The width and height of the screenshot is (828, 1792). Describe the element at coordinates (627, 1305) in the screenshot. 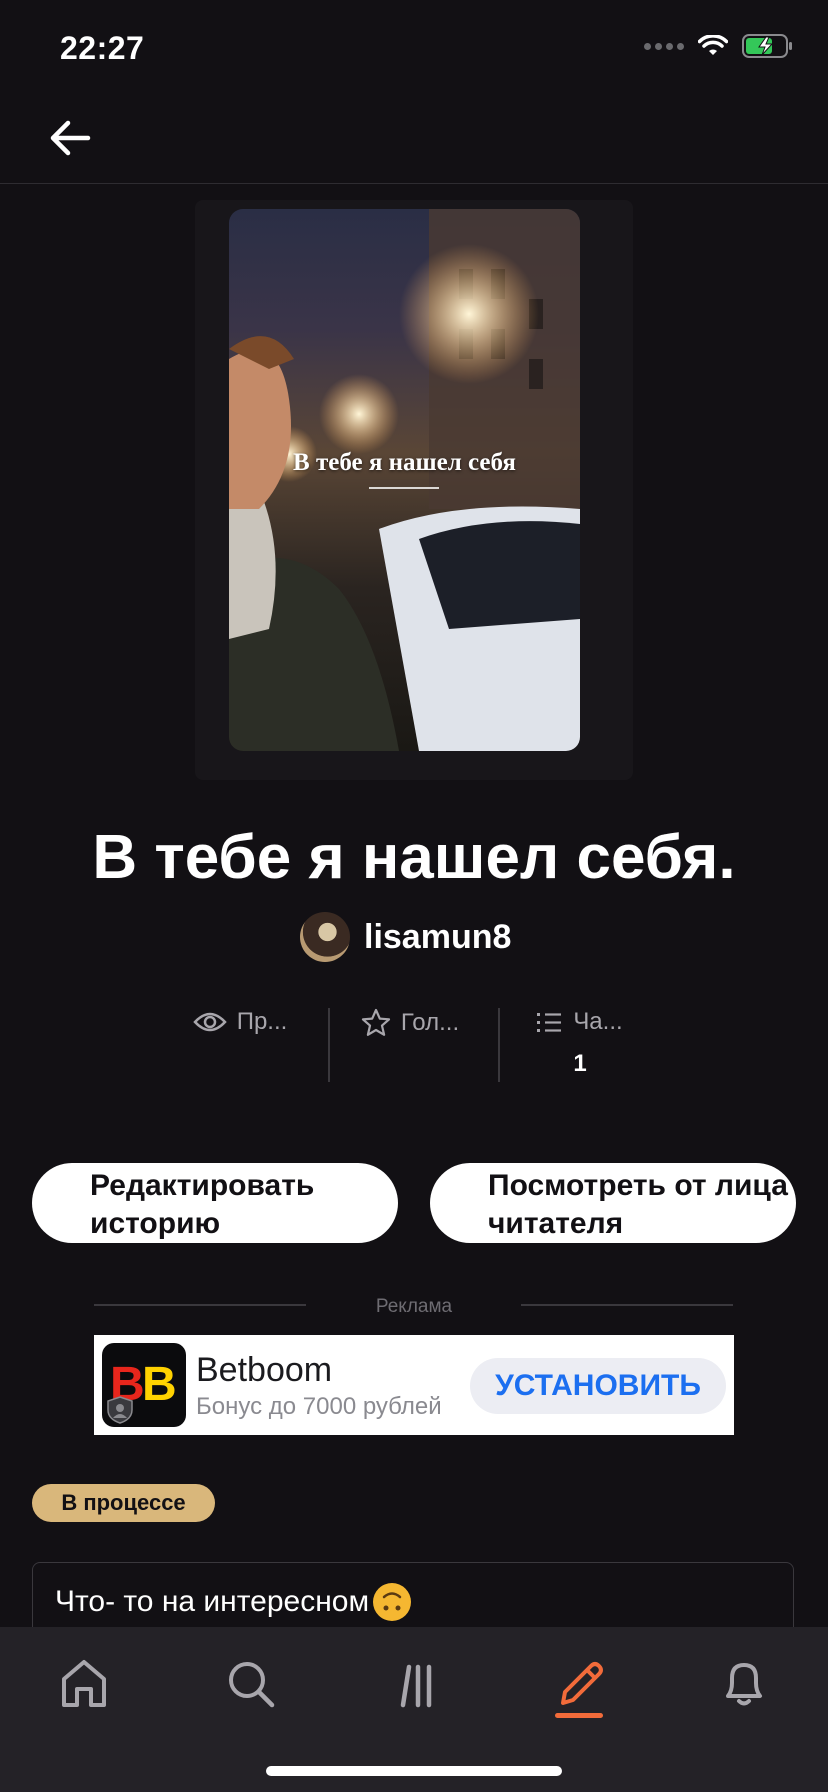

I see `ad-divider-right` at that location.